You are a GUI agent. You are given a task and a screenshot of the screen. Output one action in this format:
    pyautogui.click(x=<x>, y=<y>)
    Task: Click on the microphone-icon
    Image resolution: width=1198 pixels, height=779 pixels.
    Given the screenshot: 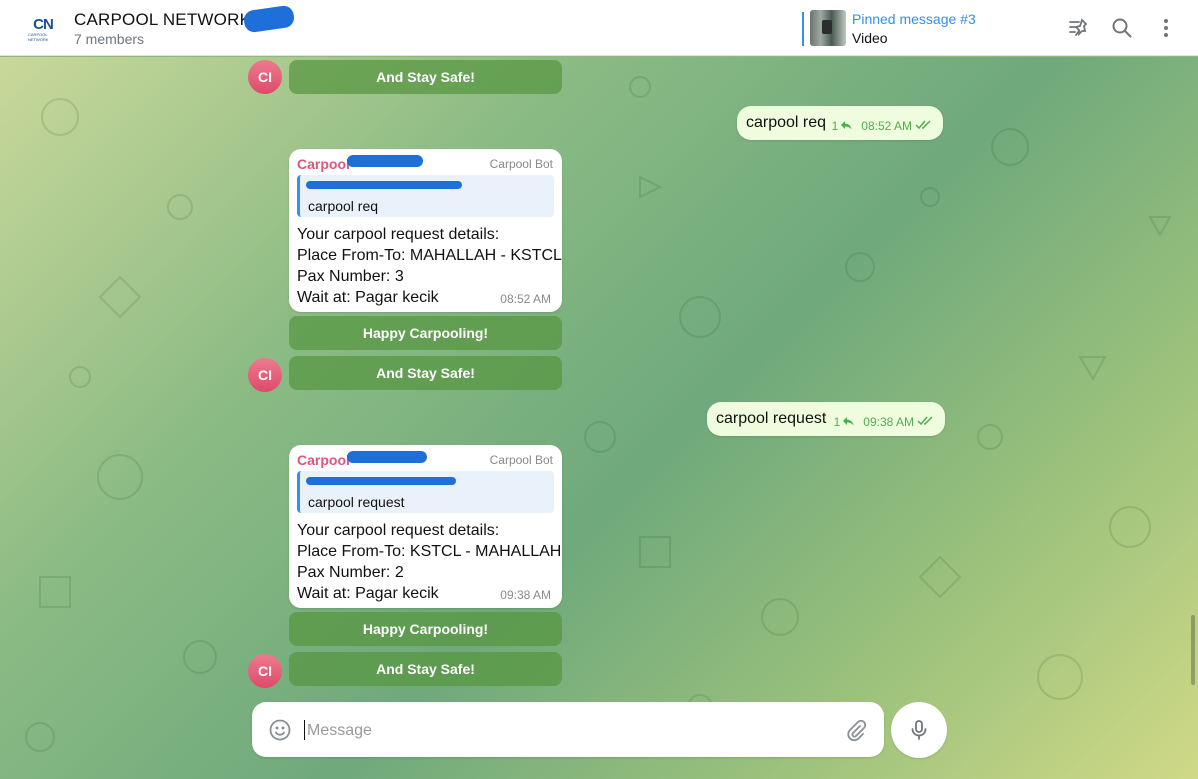 What is the action you would take?
    pyautogui.click(x=919, y=730)
    